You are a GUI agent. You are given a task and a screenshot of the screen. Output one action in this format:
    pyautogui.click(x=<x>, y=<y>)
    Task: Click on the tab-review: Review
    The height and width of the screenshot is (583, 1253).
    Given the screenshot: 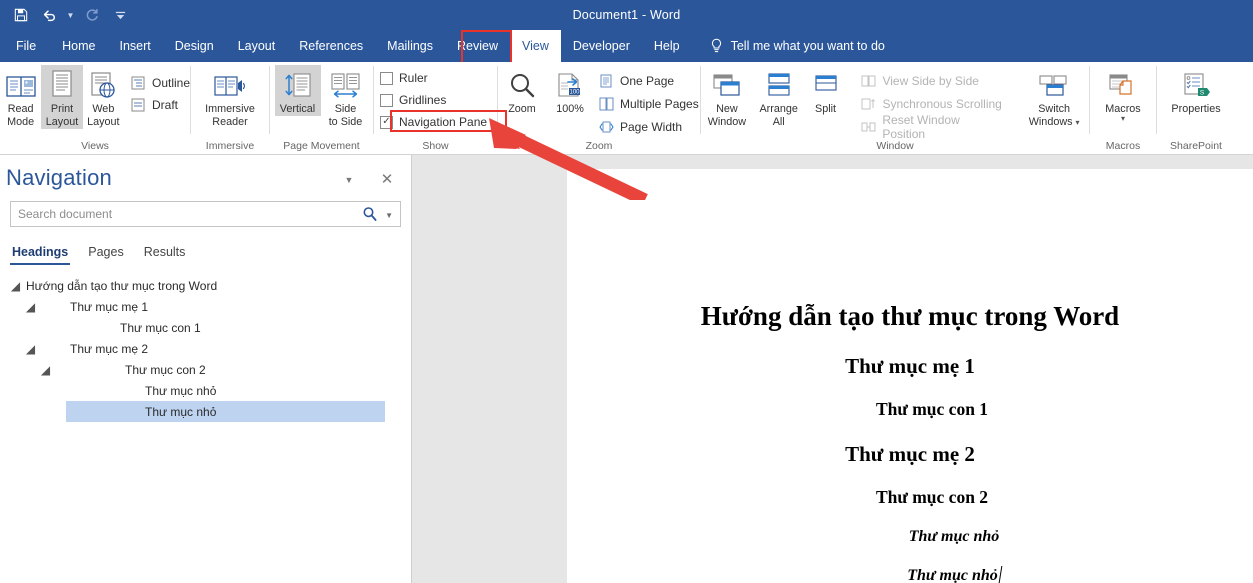 What is the action you would take?
    pyautogui.click(x=477, y=46)
    